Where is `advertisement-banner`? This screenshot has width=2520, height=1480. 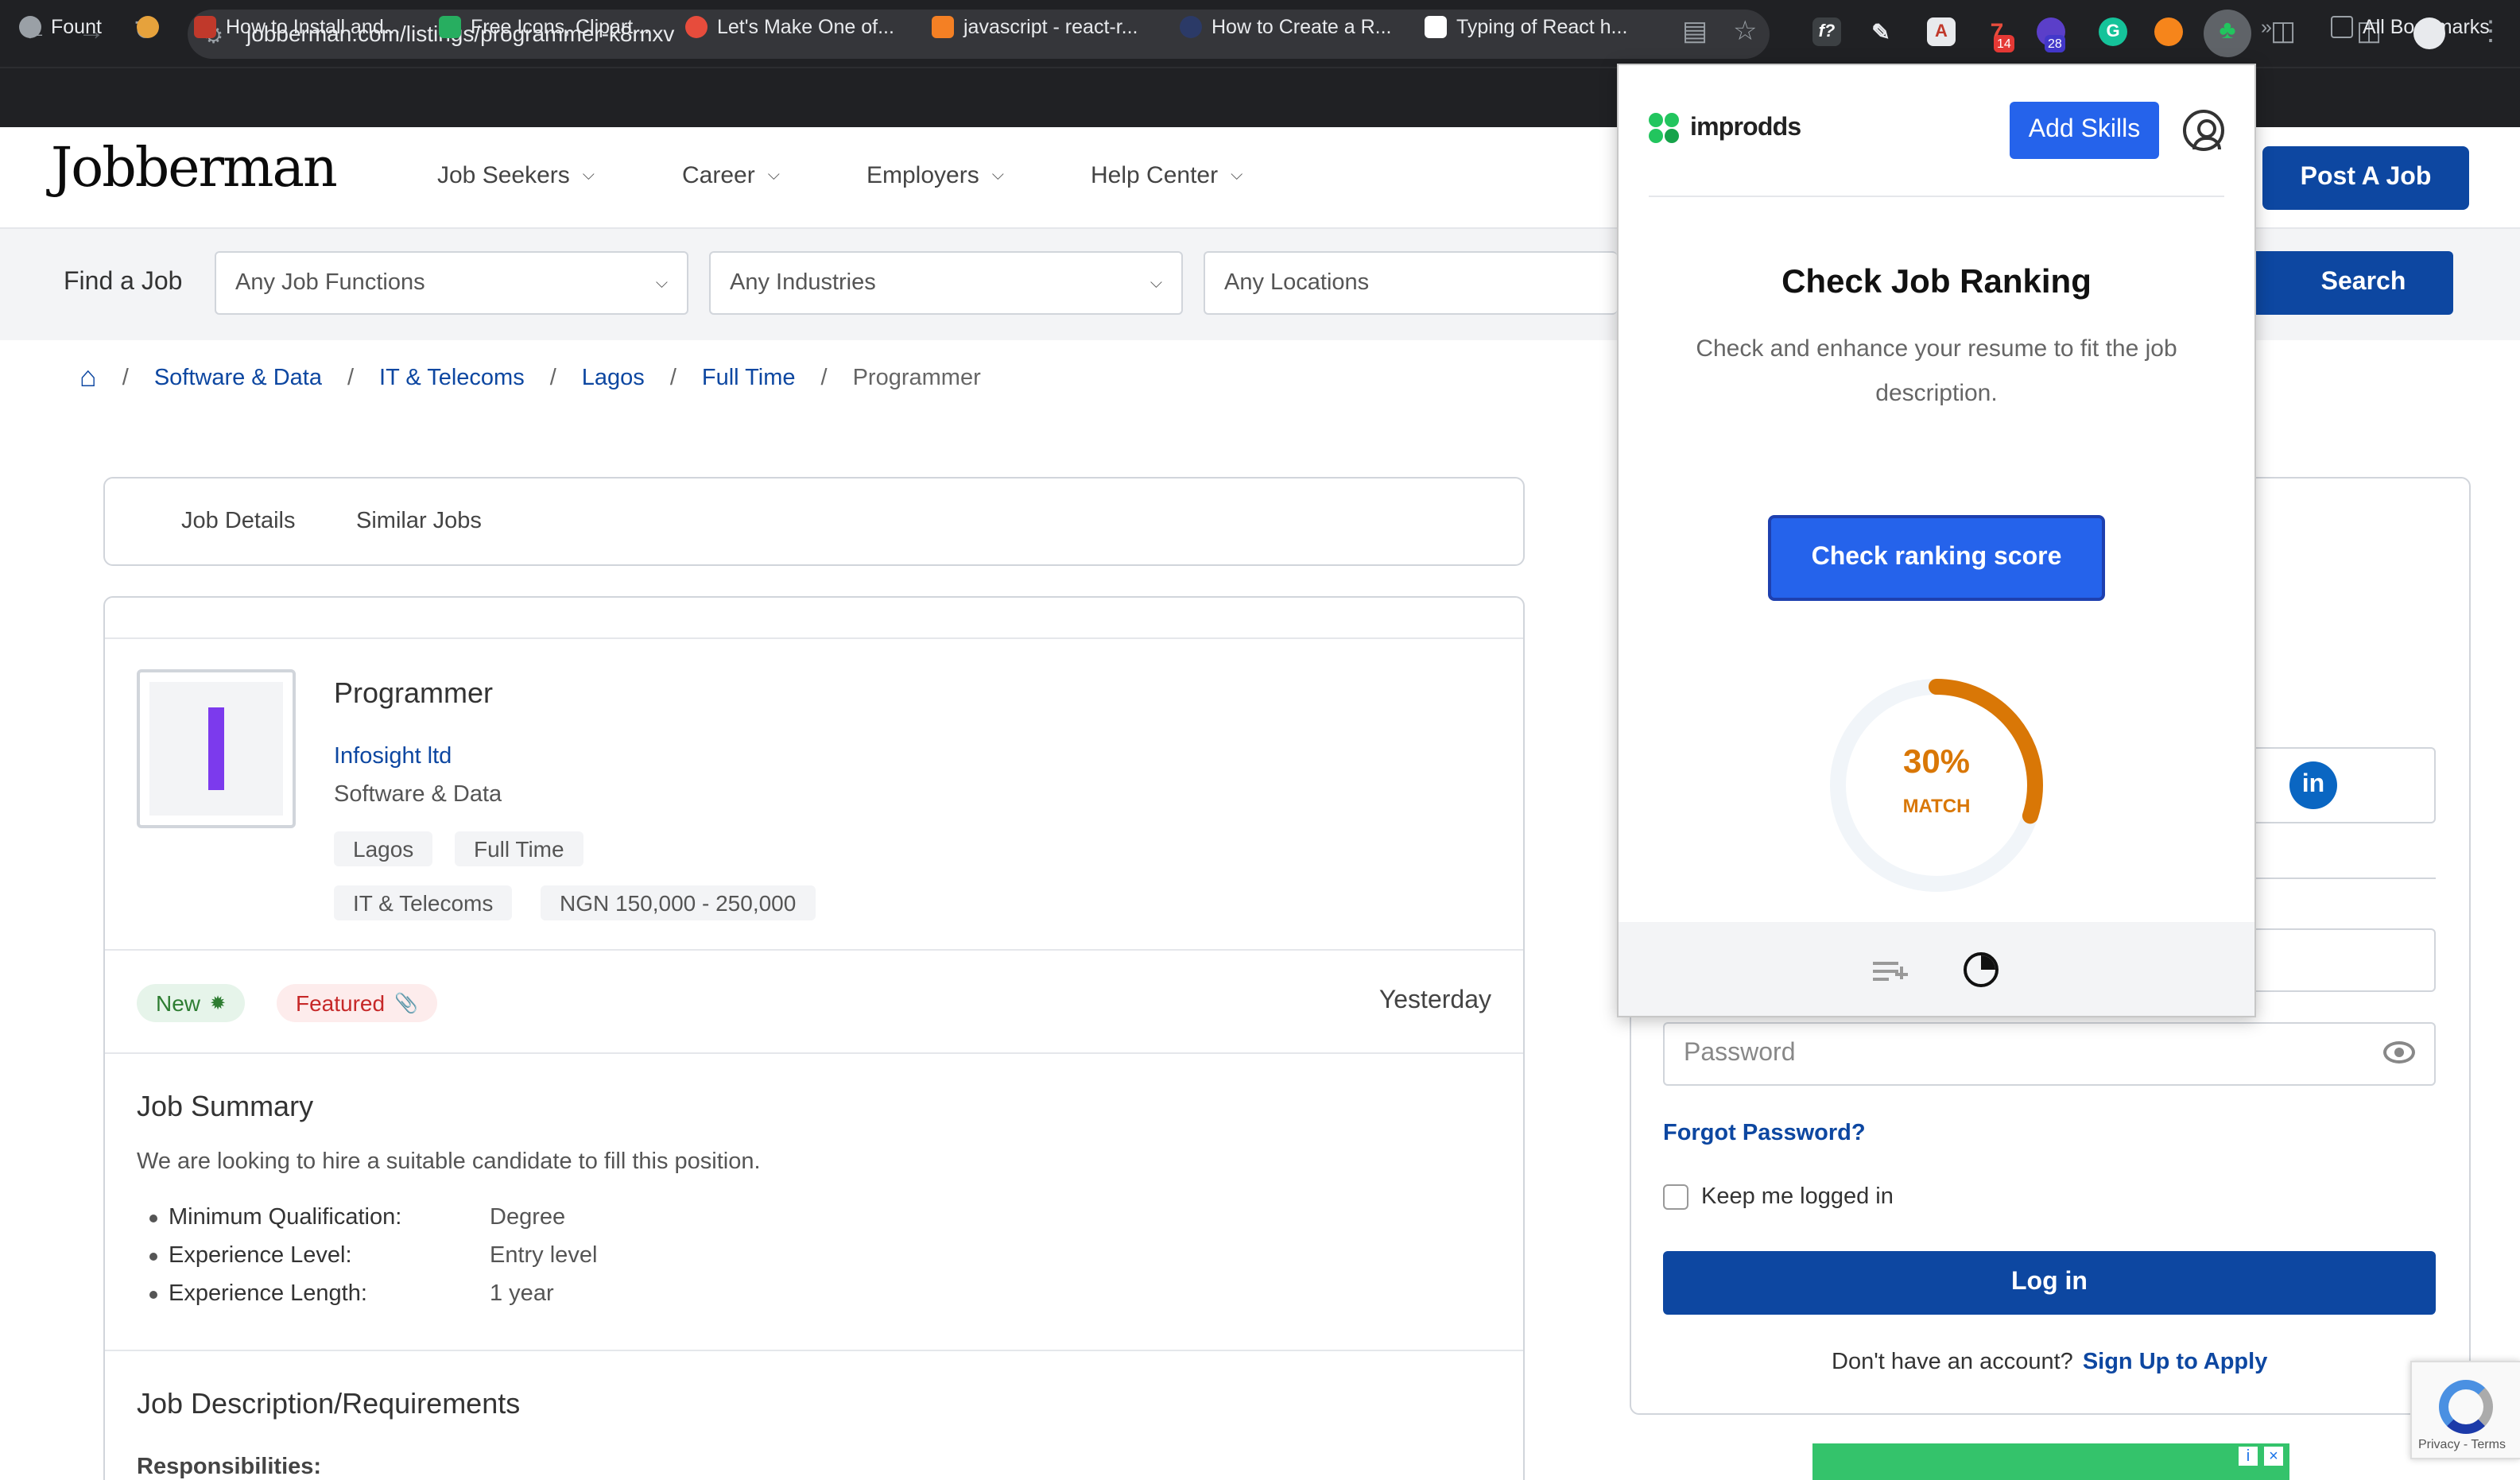 advertisement-banner is located at coordinates (2050, 1461).